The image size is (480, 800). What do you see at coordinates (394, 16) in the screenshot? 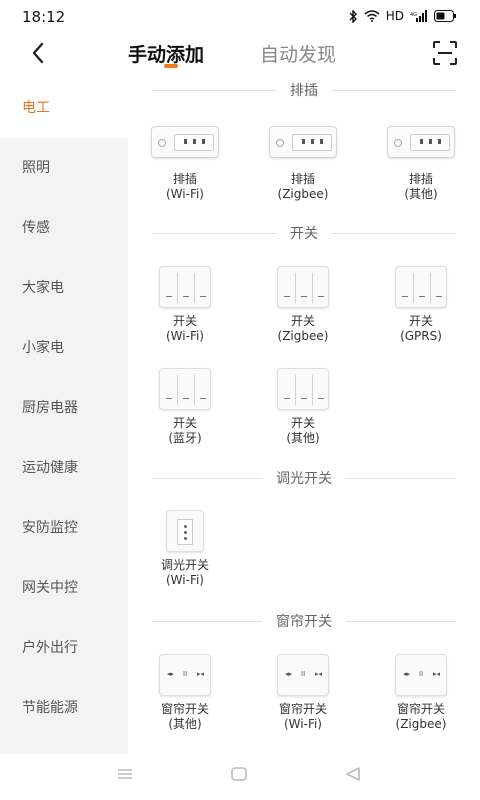
I see `network-hd-label: HD` at bounding box center [394, 16].